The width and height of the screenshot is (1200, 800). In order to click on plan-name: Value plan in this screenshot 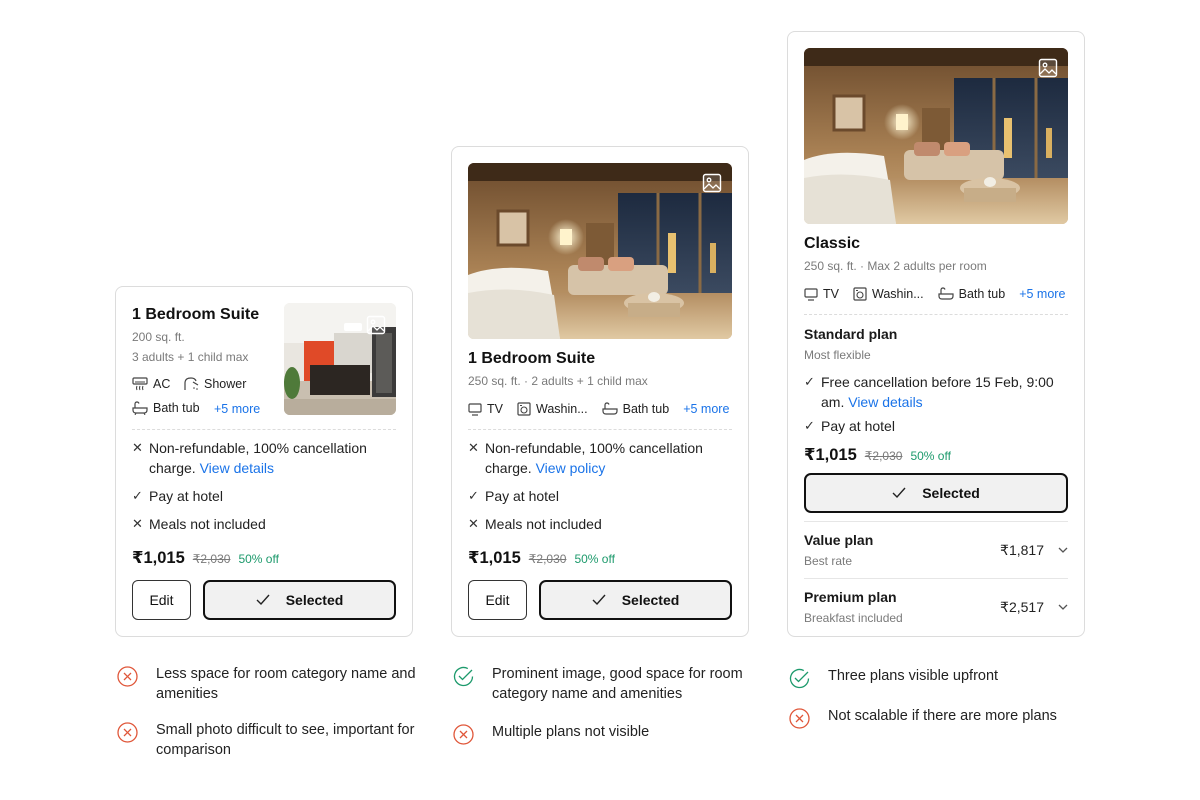, I will do `click(839, 540)`.